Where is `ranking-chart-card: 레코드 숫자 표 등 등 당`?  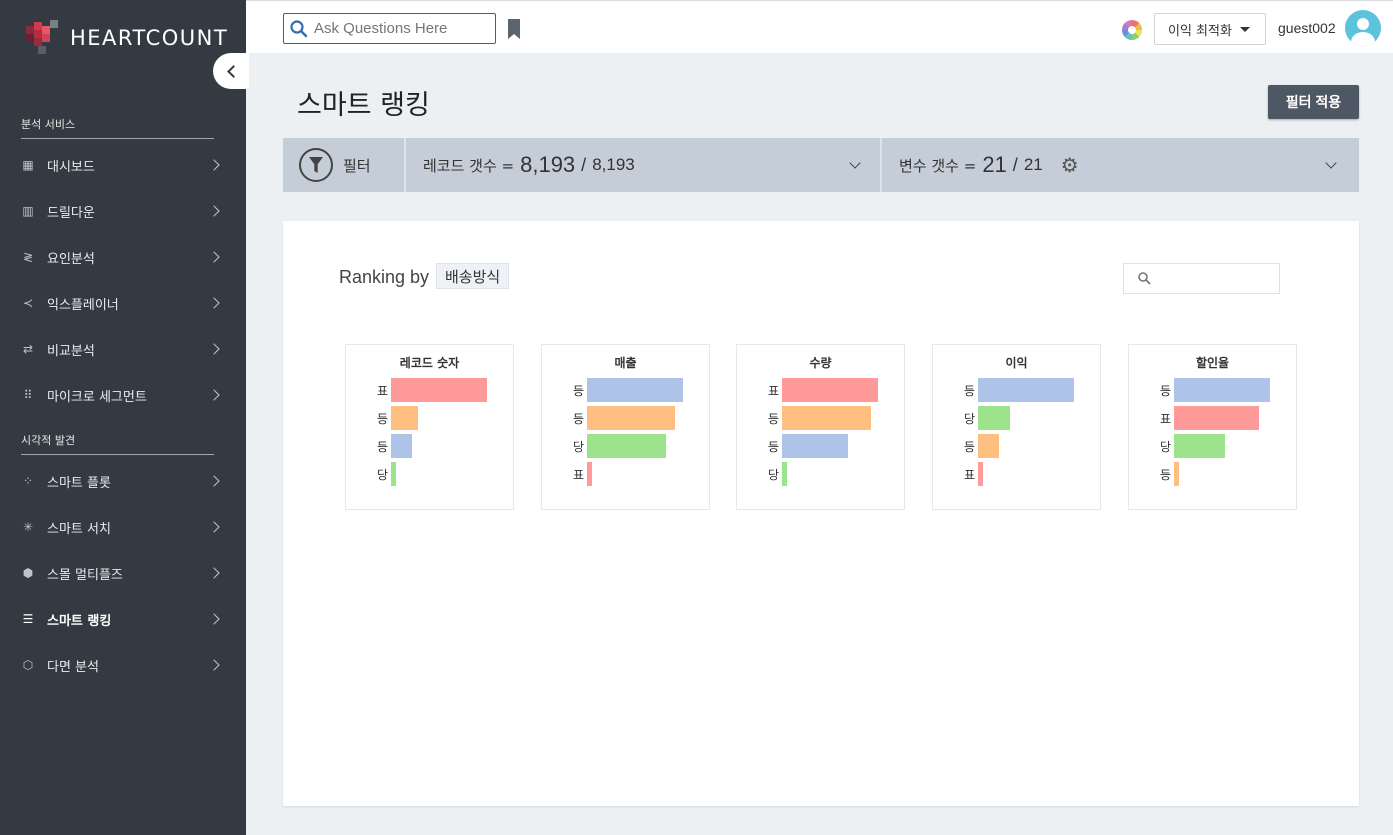 ranking-chart-card: 레코드 숫자 표 등 등 당 is located at coordinates (429, 427).